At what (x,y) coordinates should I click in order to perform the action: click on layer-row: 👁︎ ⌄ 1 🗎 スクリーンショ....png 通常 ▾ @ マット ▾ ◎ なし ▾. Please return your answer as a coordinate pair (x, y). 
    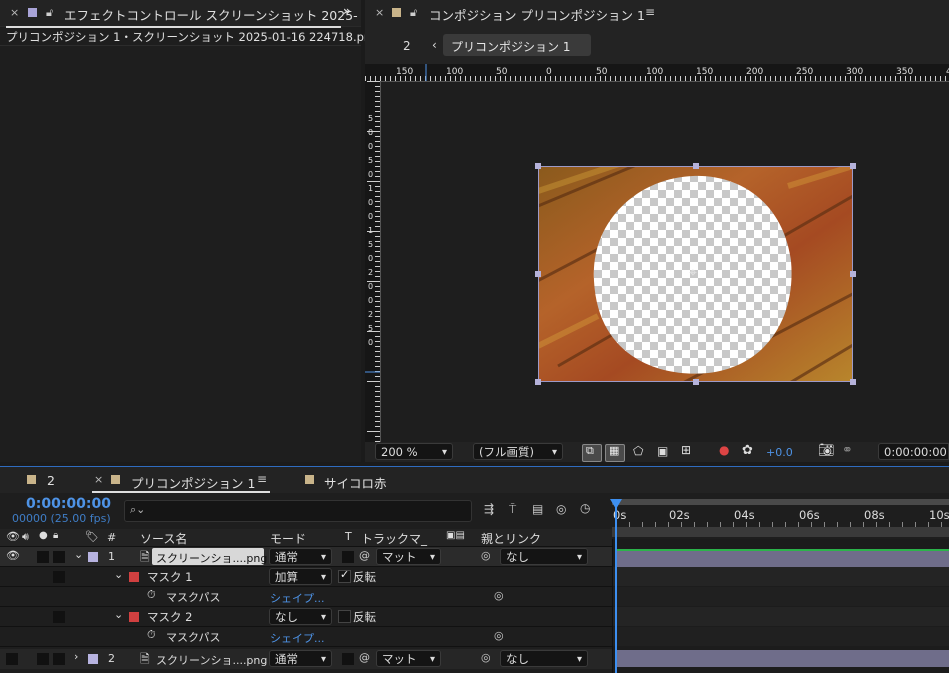
    Looking at the image, I should click on (306, 556).